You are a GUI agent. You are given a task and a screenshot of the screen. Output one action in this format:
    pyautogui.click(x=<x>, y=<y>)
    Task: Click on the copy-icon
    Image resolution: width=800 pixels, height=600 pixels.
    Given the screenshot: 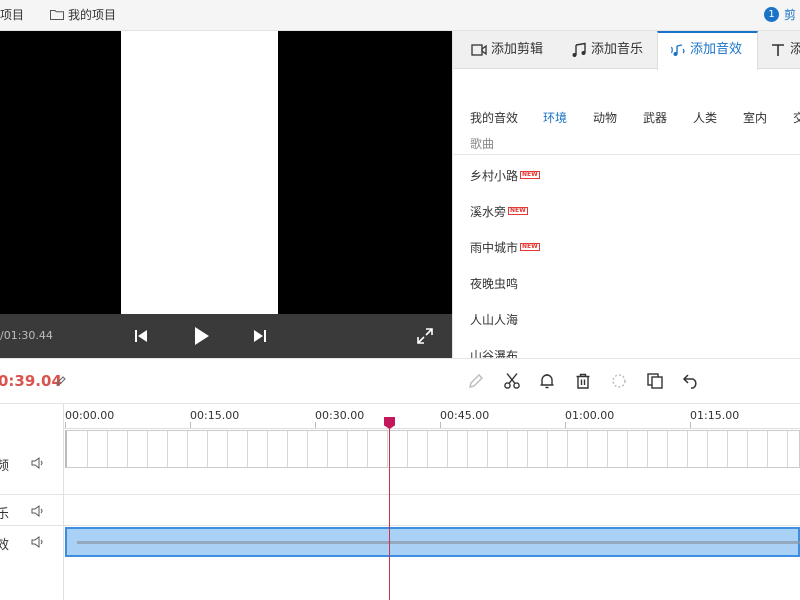 What is the action you would take?
    pyautogui.click(x=655, y=381)
    